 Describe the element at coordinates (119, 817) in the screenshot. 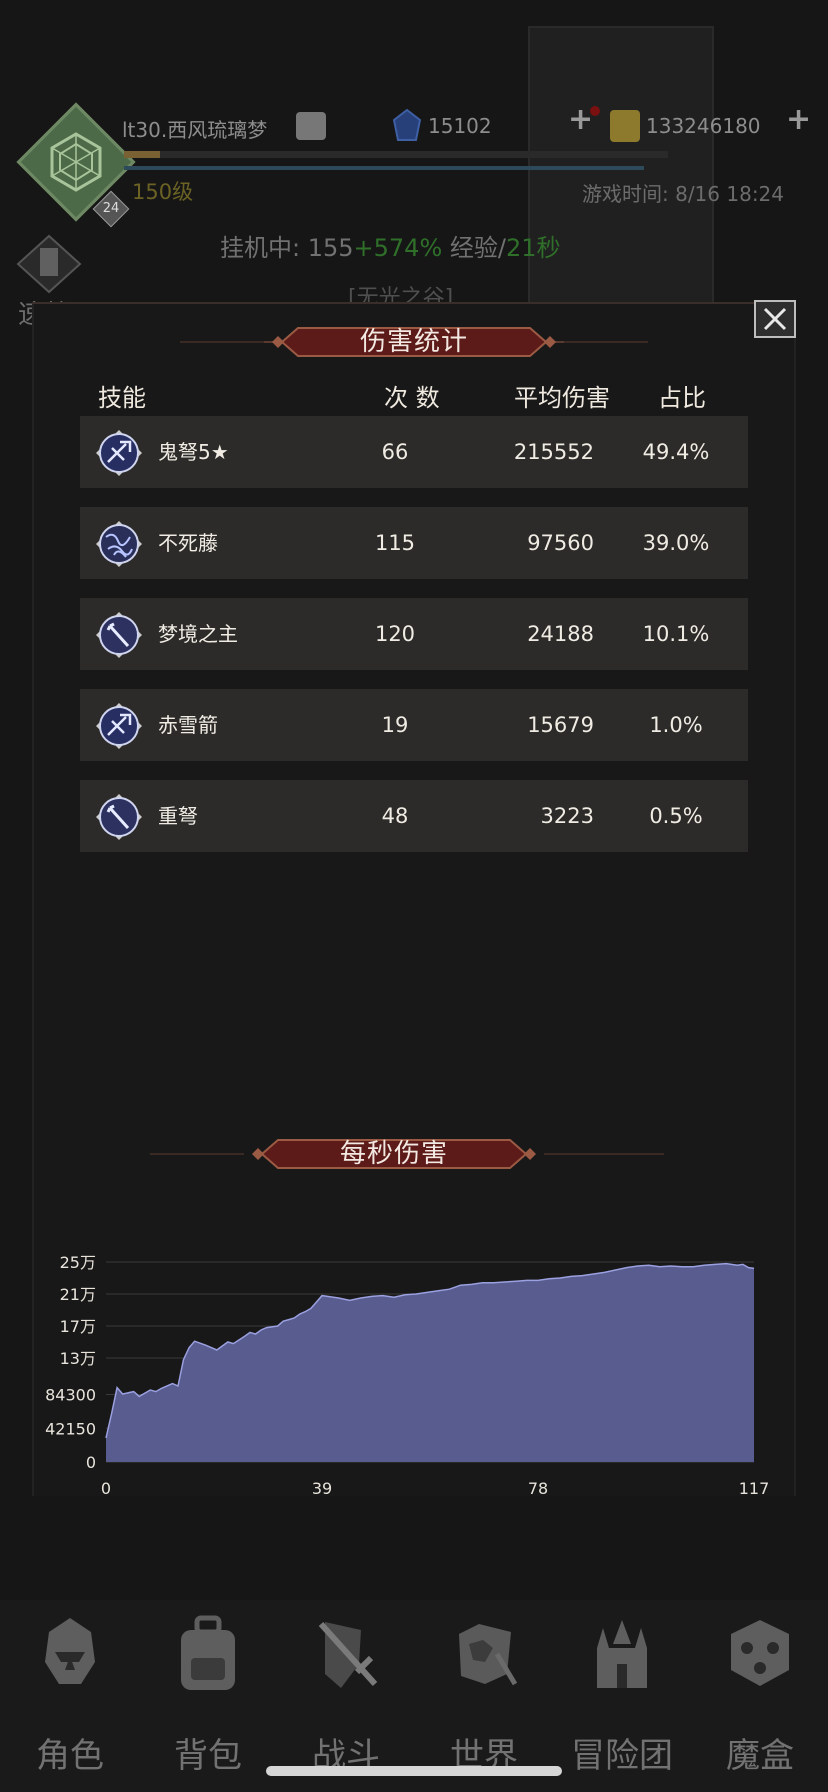

I see `heavy-crossbow-icon` at that location.